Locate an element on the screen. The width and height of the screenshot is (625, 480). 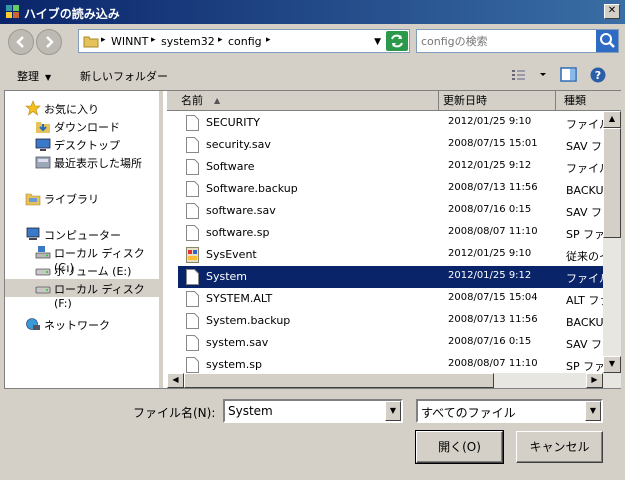
sidebar-item-local-disk-c: ローカル ディスク (C:) is located at coordinates (82, 258).